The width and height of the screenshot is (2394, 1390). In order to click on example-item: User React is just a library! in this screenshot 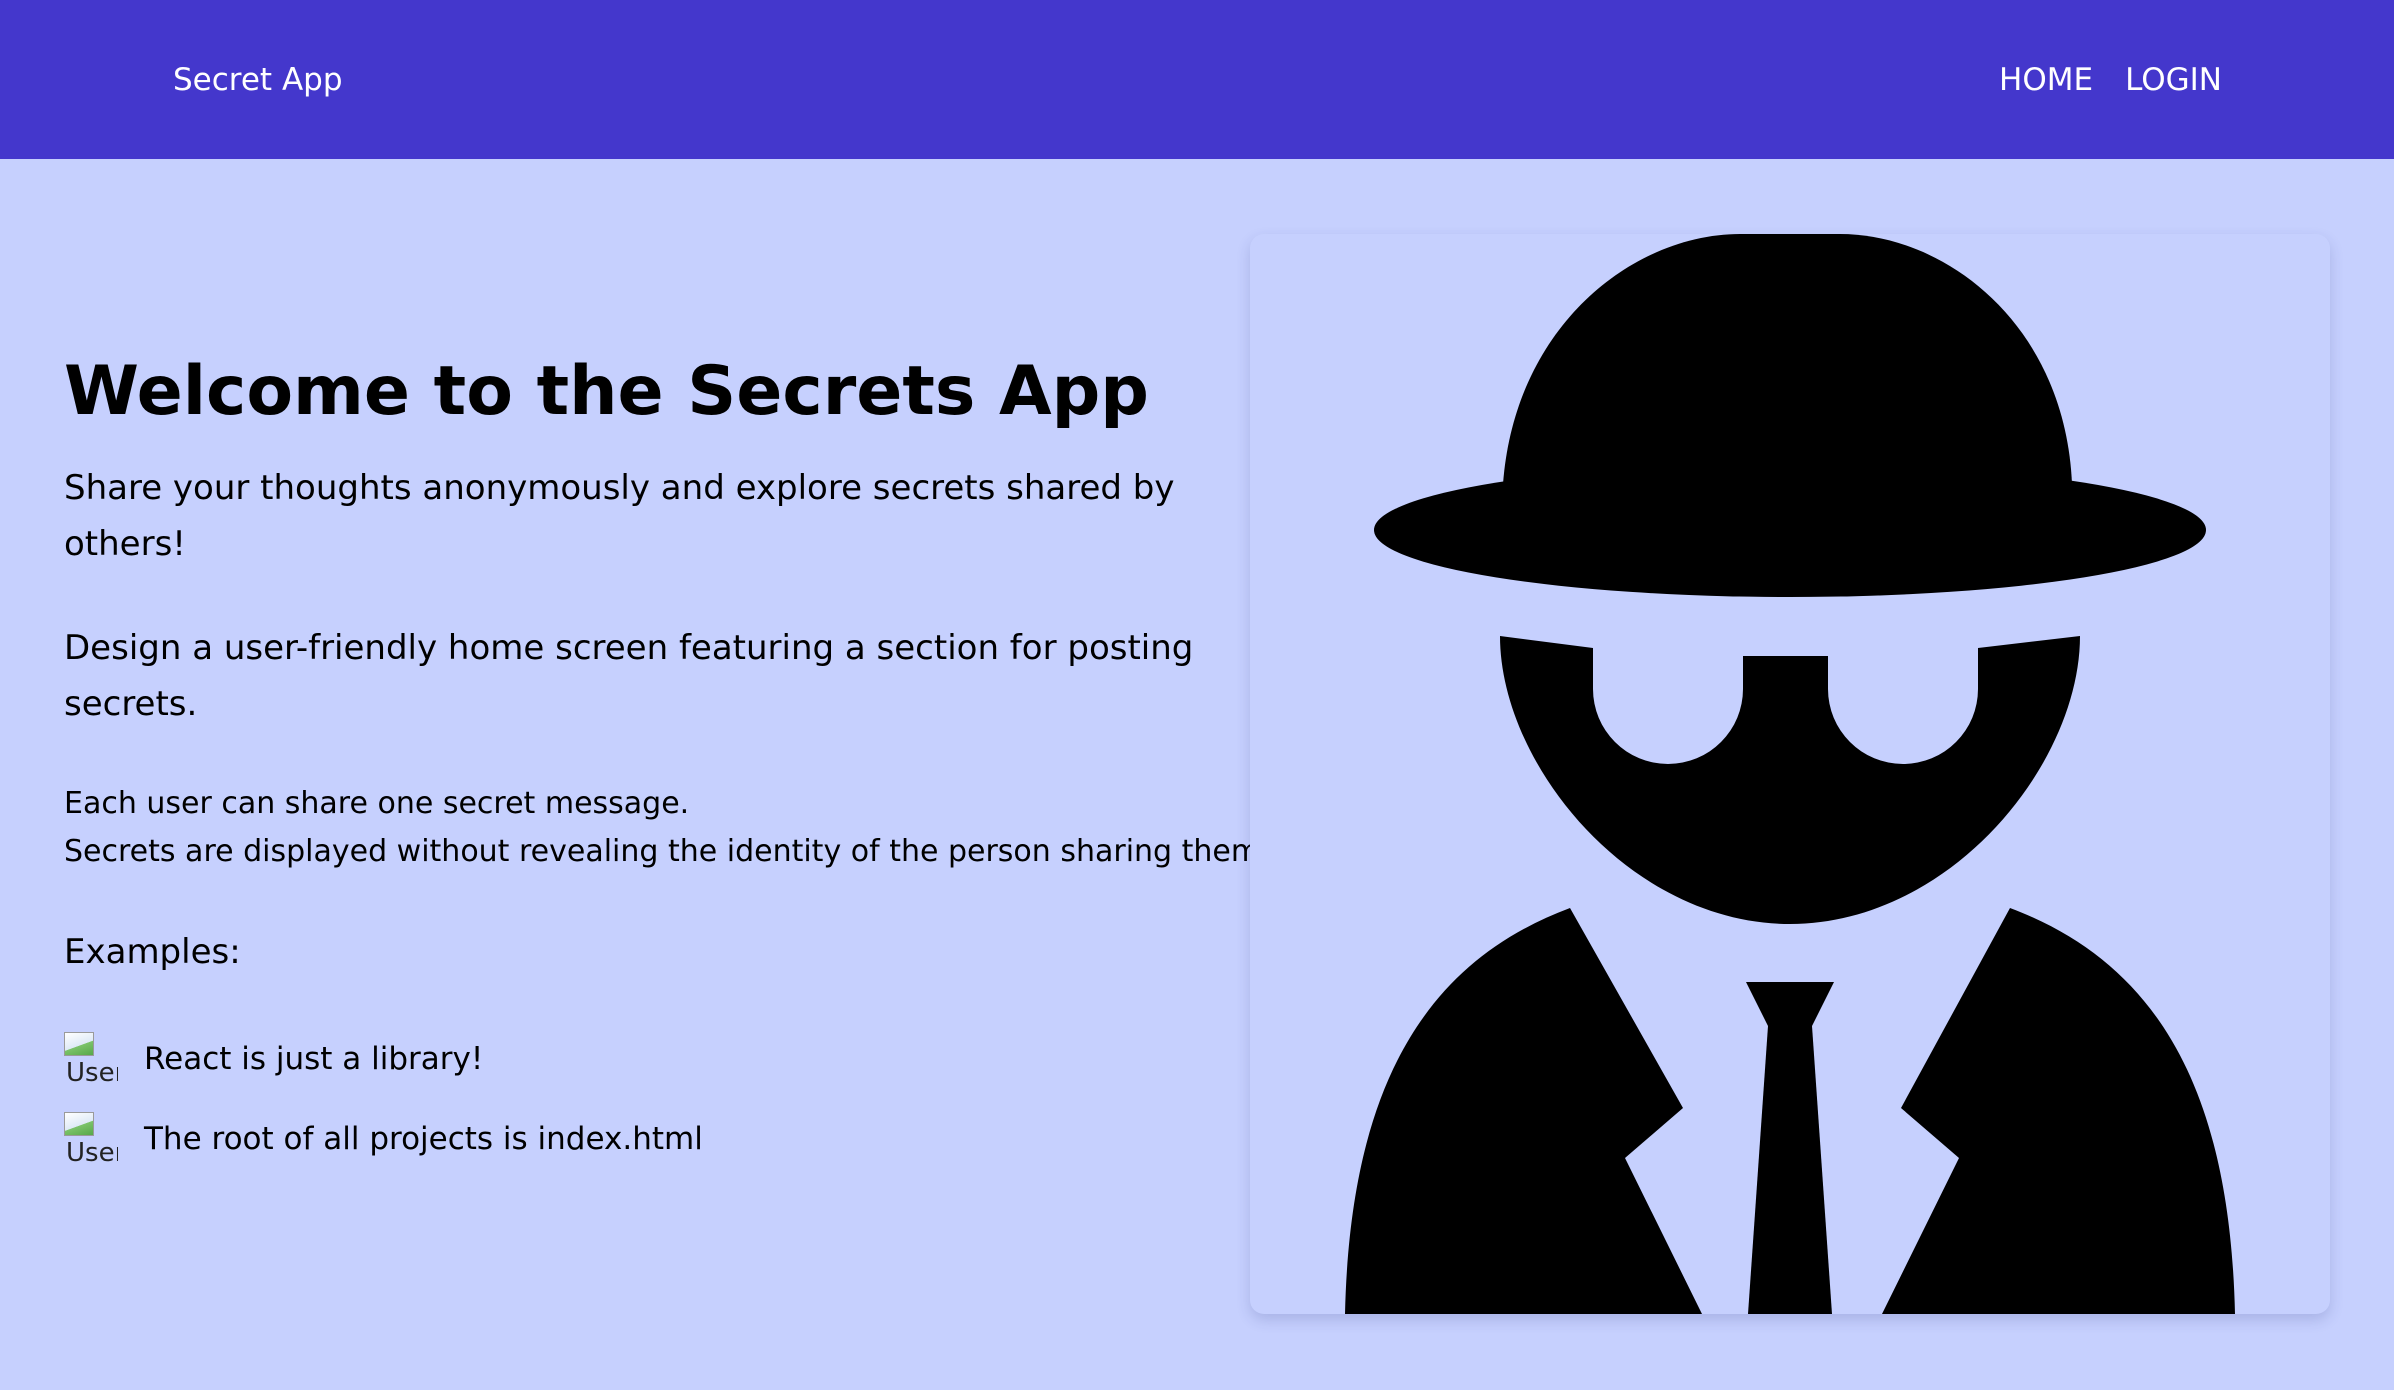, I will do `click(273, 1059)`.